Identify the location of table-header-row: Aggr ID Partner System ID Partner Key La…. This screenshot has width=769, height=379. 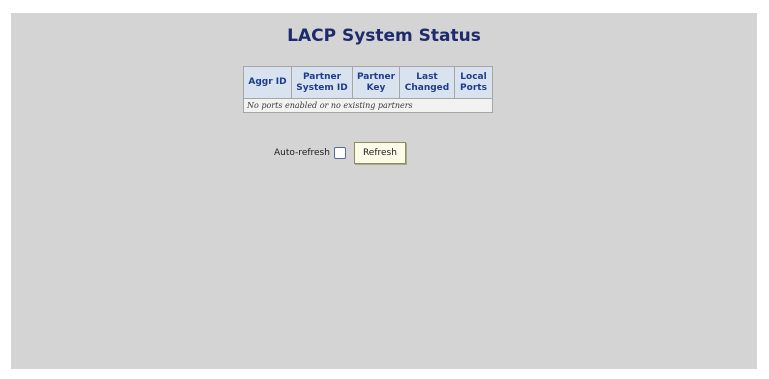
(368, 82).